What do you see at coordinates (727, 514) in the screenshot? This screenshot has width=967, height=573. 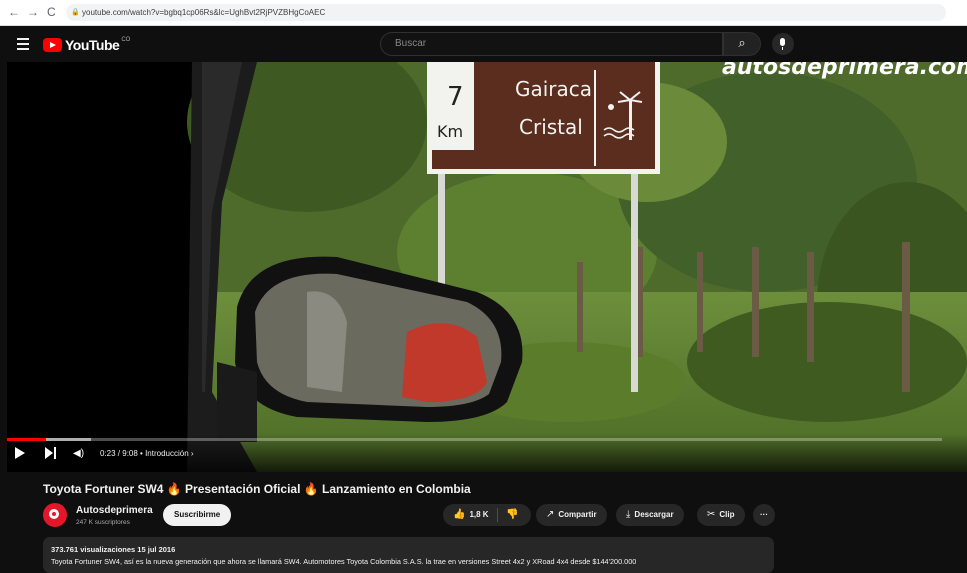 I see `clip-label: Clip` at bounding box center [727, 514].